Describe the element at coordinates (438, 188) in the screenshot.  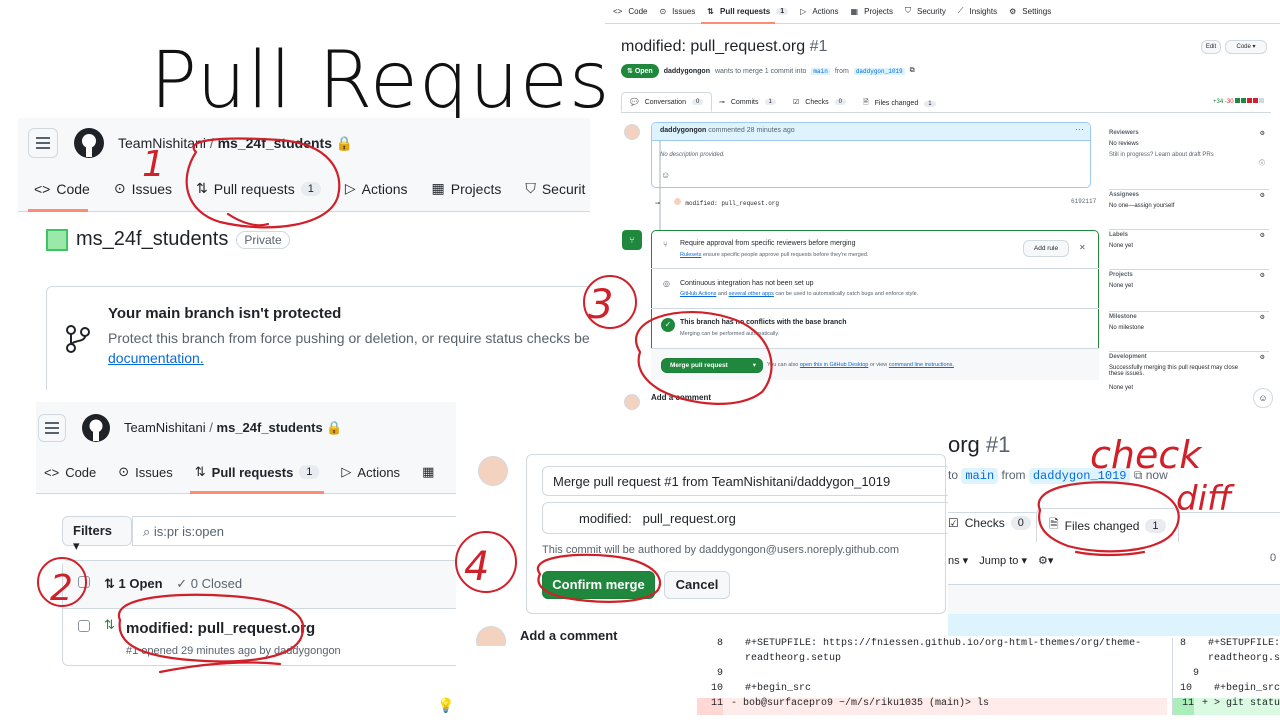
I see `table-icon: ▦` at that location.